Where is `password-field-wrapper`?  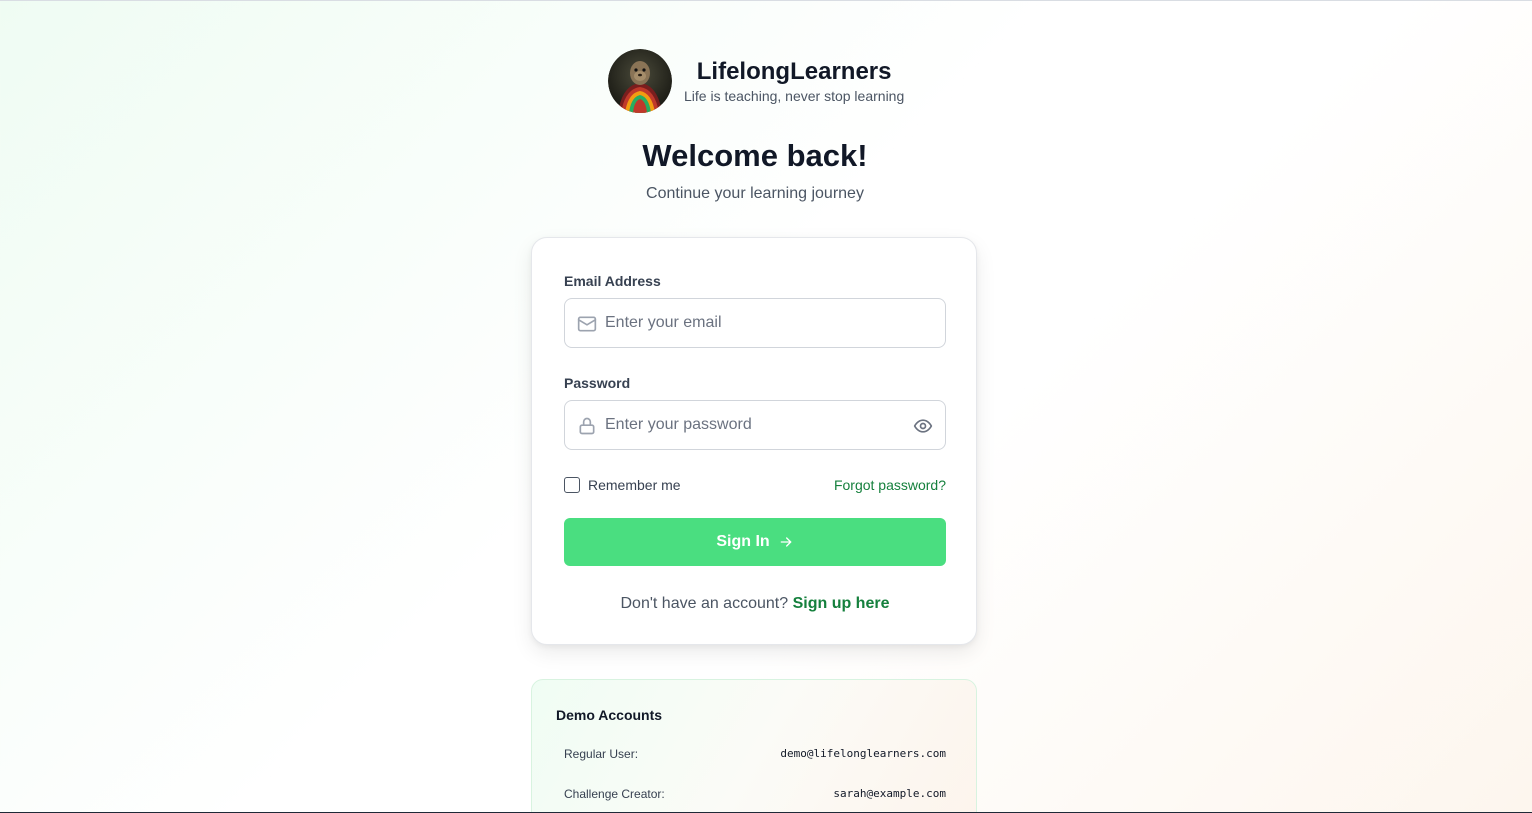
password-field-wrapper is located at coordinates (755, 425).